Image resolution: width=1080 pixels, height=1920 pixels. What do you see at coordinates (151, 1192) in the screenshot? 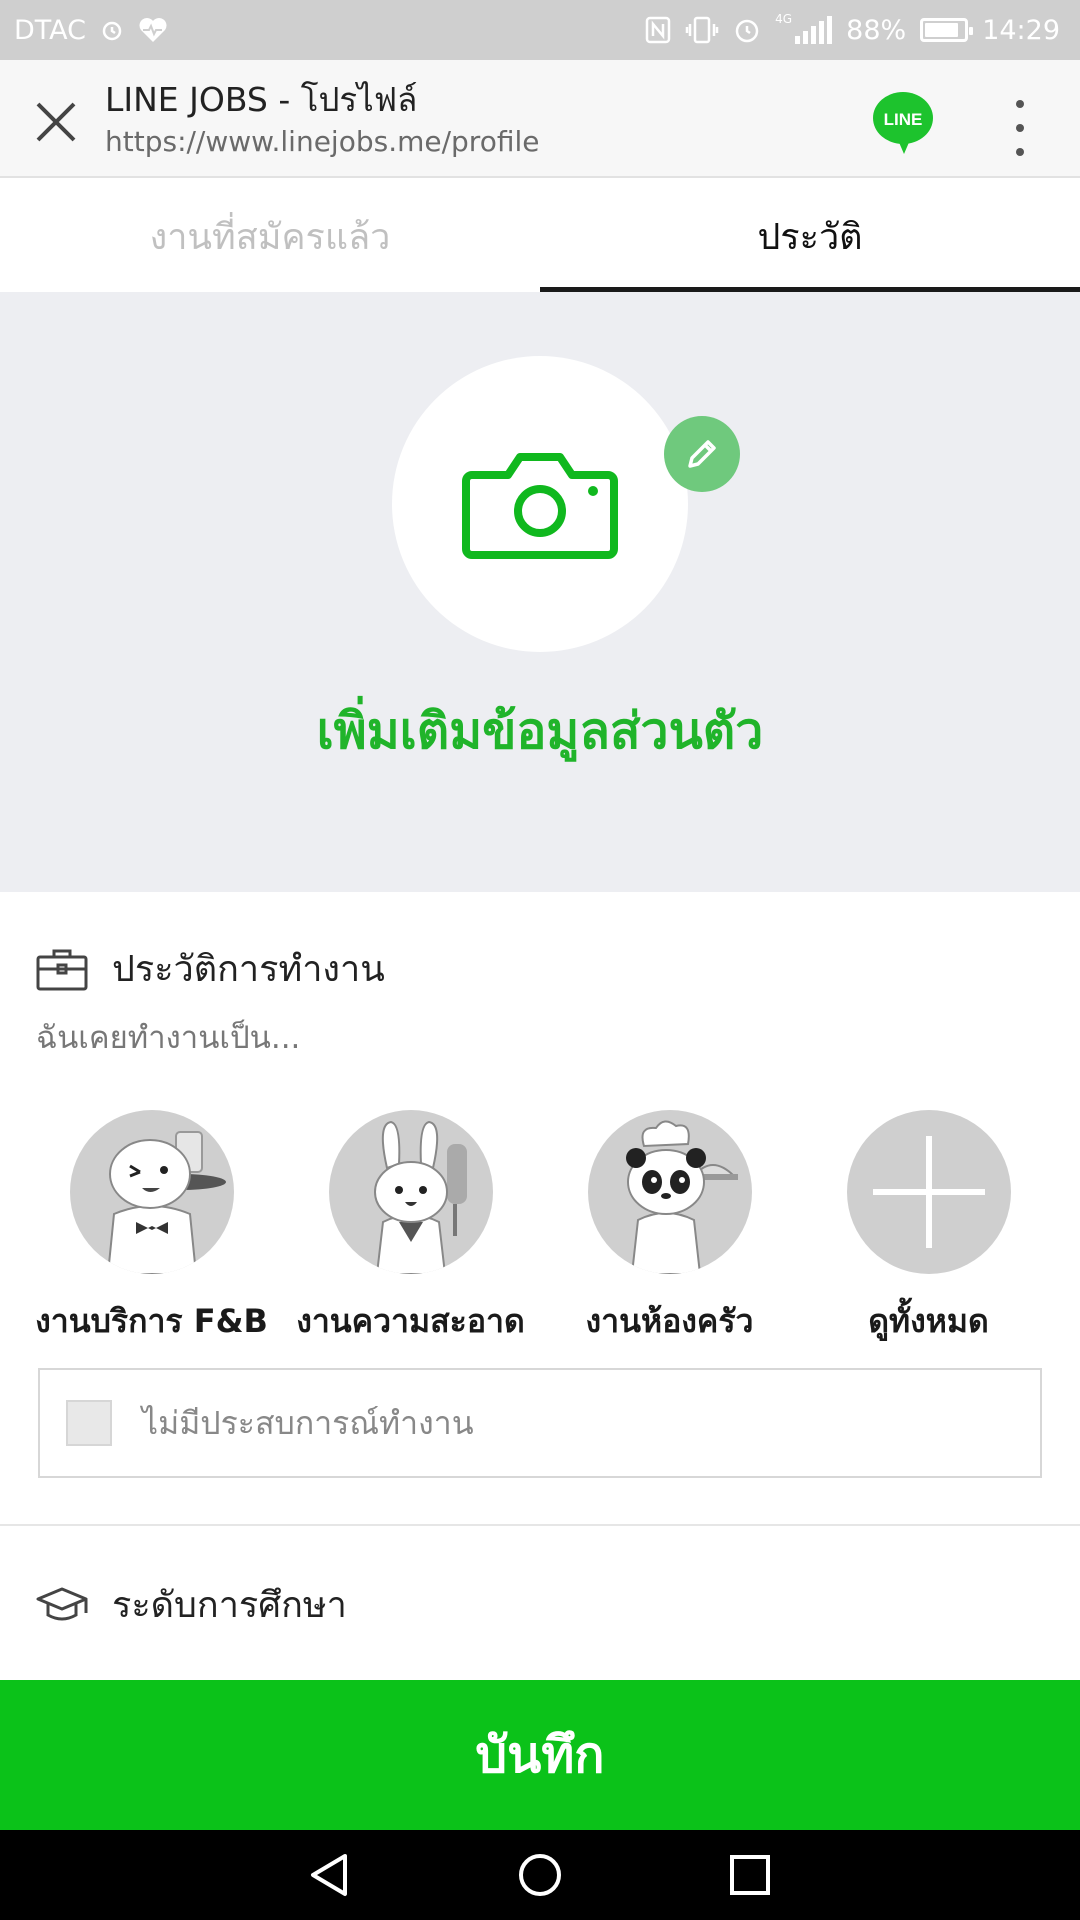
I see `waiter-character-icon` at bounding box center [151, 1192].